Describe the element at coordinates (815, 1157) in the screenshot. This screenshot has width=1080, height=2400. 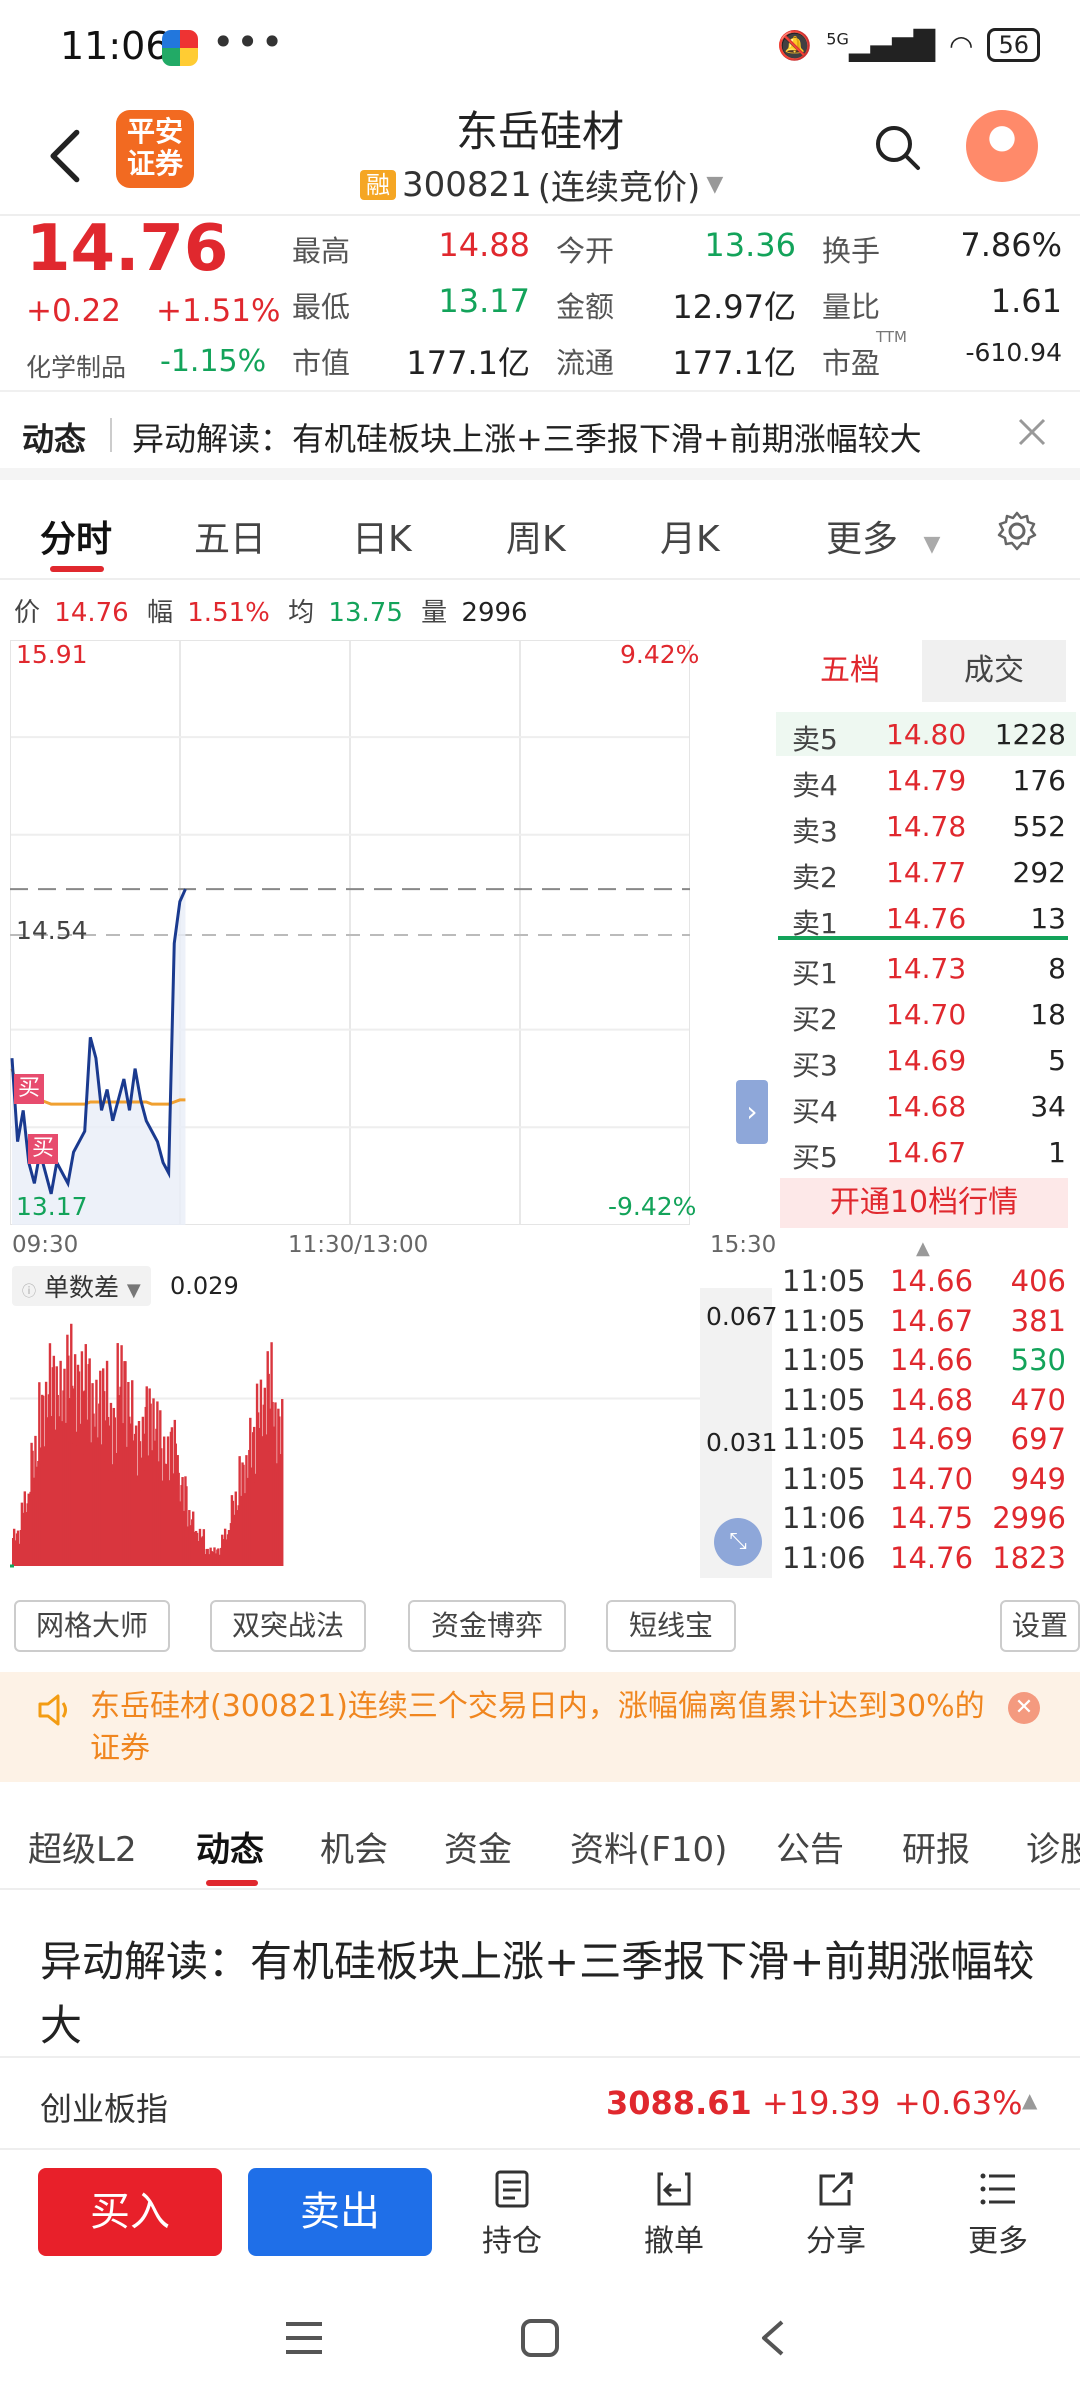
I see `order-label: 买5` at that location.